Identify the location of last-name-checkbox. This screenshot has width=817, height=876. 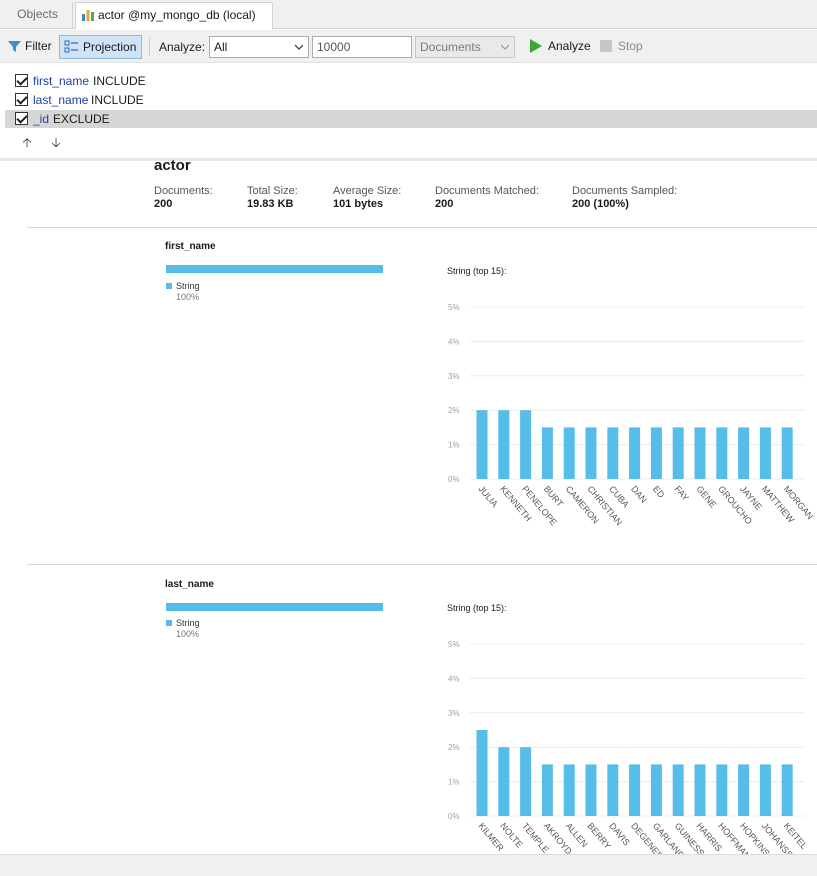
(21, 99).